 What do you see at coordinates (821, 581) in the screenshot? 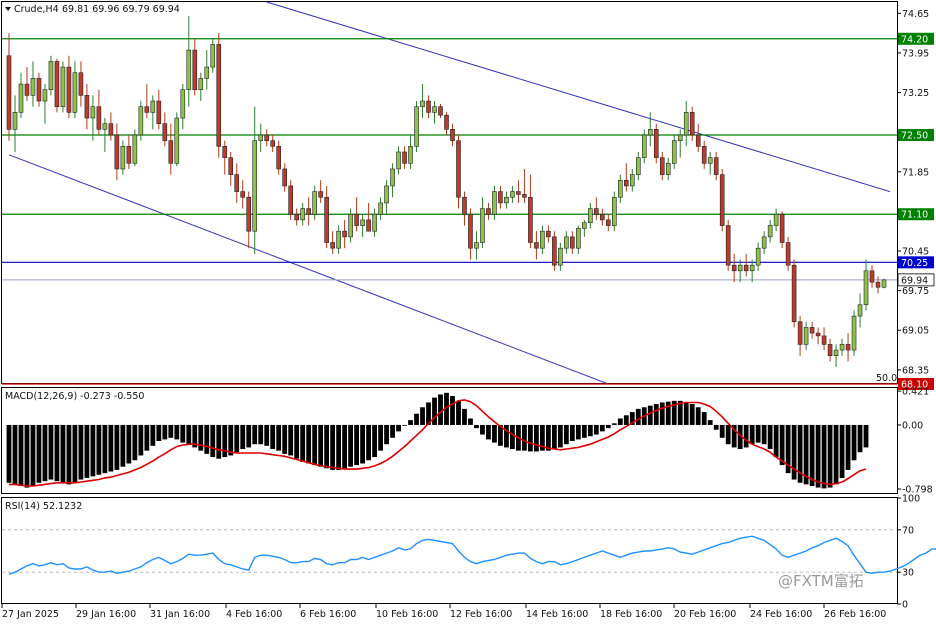
I see `watermark: @FXTM富拓` at bounding box center [821, 581].